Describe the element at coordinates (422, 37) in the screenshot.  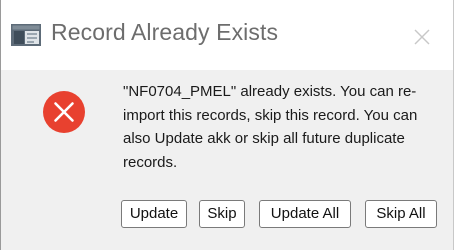
I see `close-icon` at that location.